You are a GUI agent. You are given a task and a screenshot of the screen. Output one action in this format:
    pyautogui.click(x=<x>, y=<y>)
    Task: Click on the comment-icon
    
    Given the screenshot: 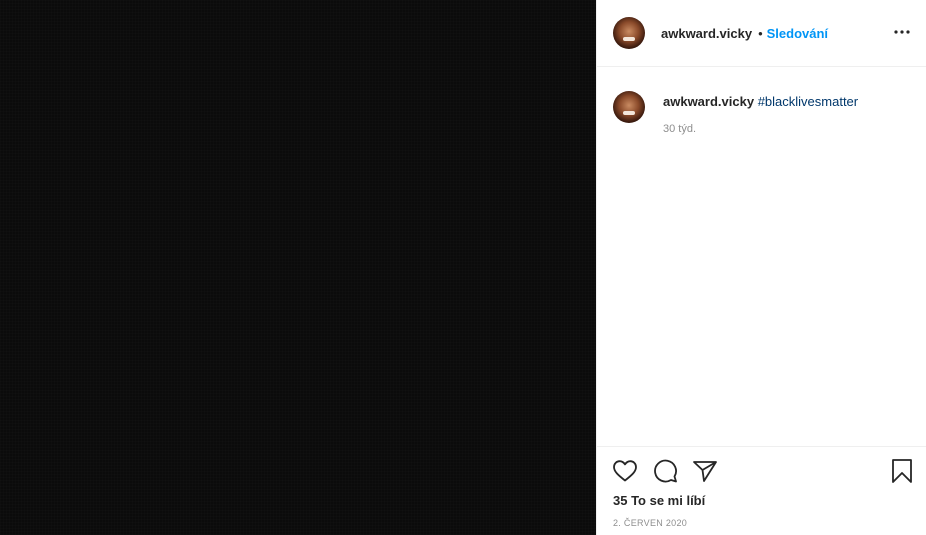 What is the action you would take?
    pyautogui.click(x=665, y=471)
    